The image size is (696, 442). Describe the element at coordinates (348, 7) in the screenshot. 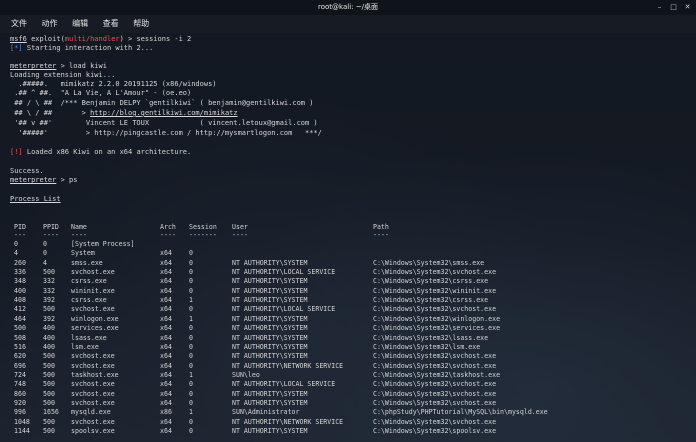

I see `window-titlebar: root@kali: ~/桌面 – □ ✕` at that location.